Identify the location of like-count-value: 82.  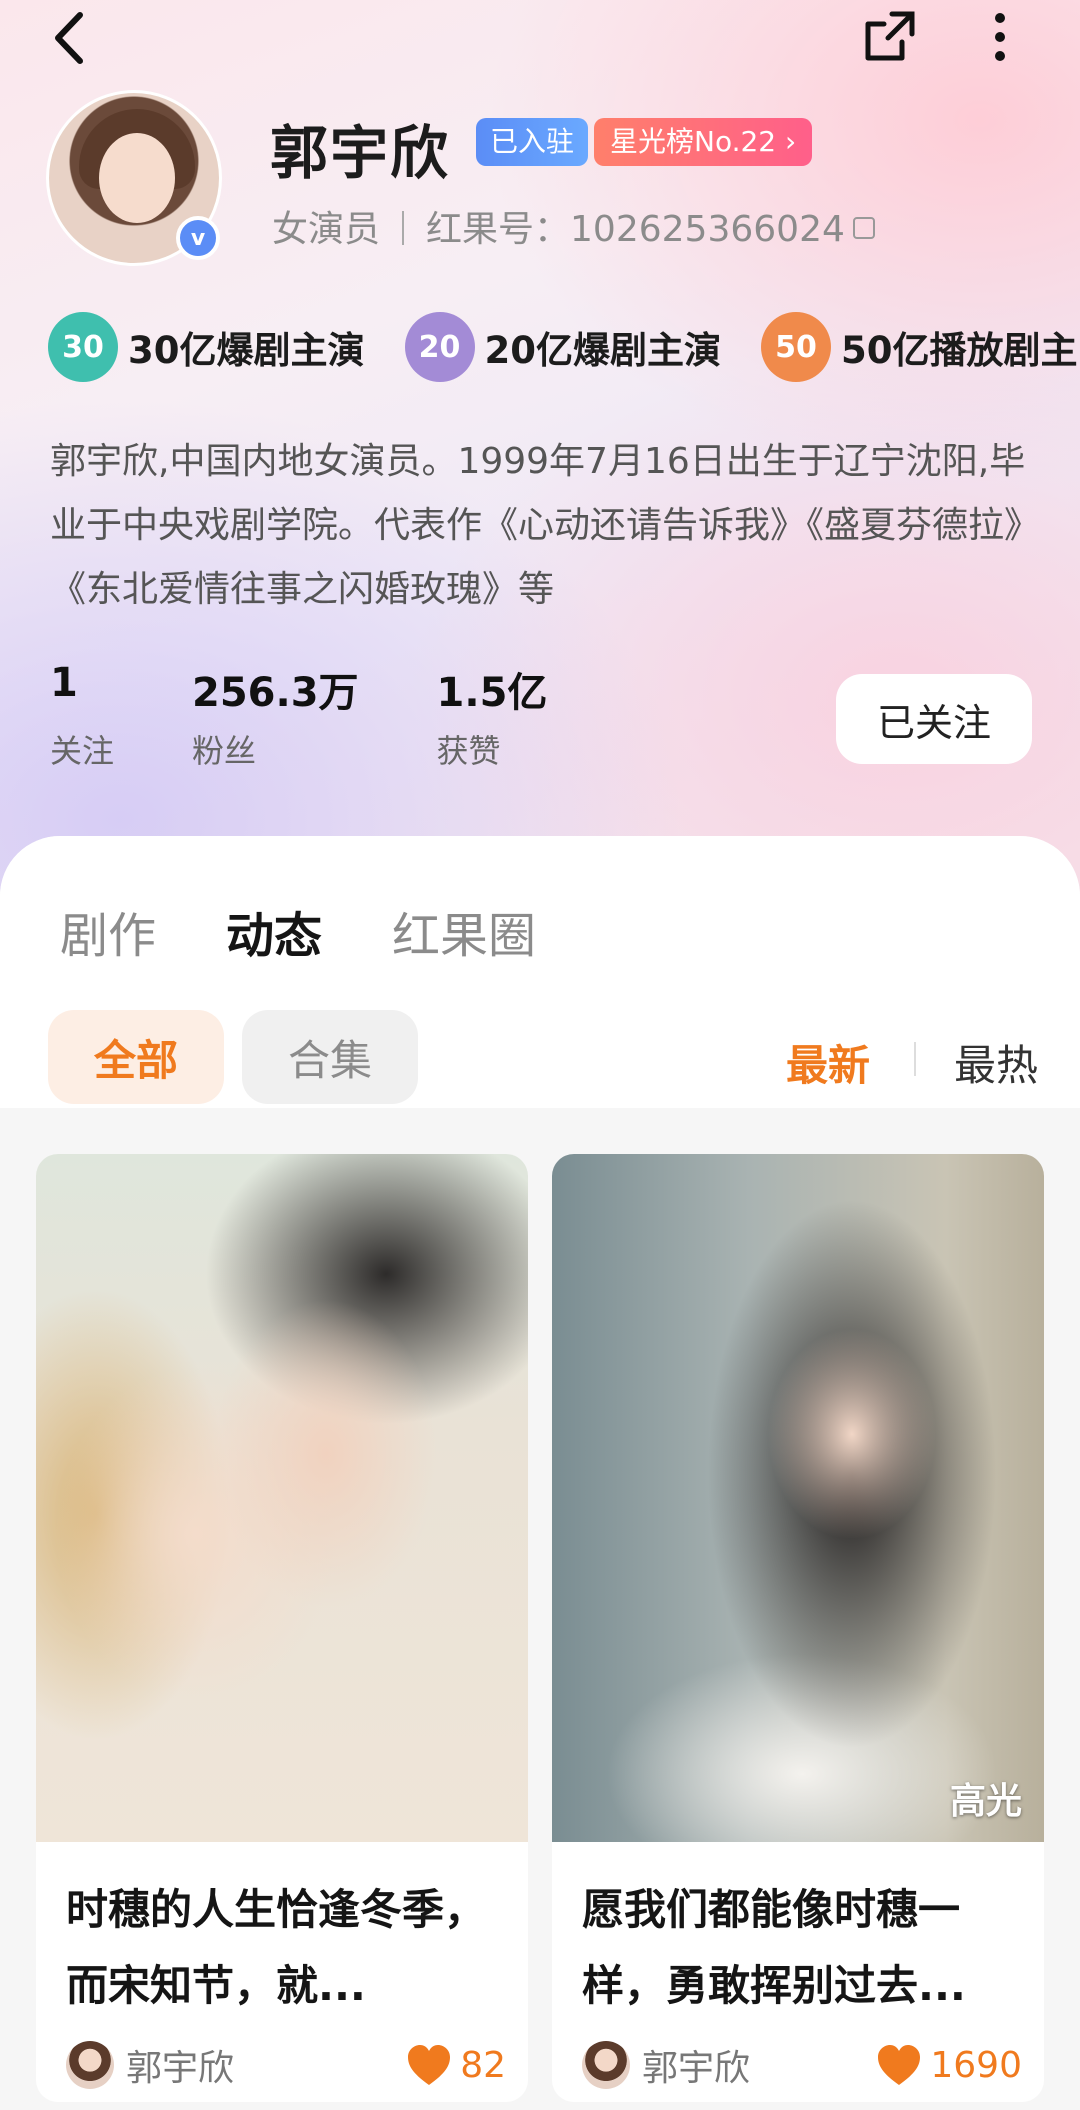
(483, 2065).